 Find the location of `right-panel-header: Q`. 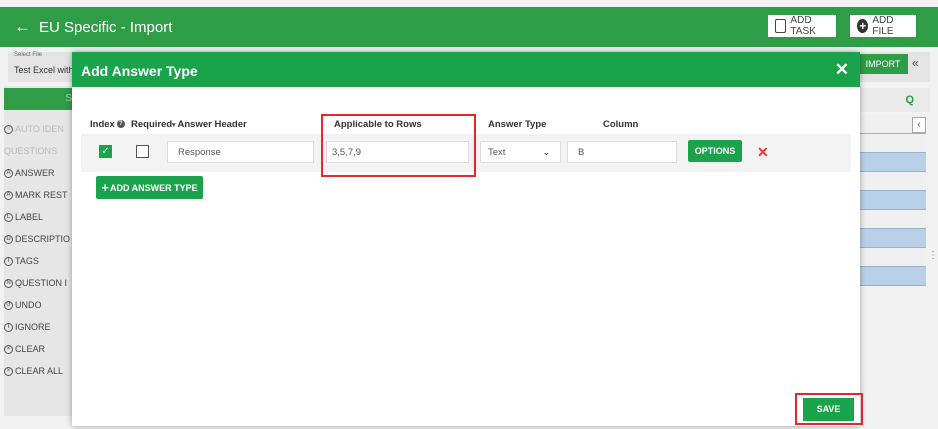

right-panel-header: Q is located at coordinates (894, 100).